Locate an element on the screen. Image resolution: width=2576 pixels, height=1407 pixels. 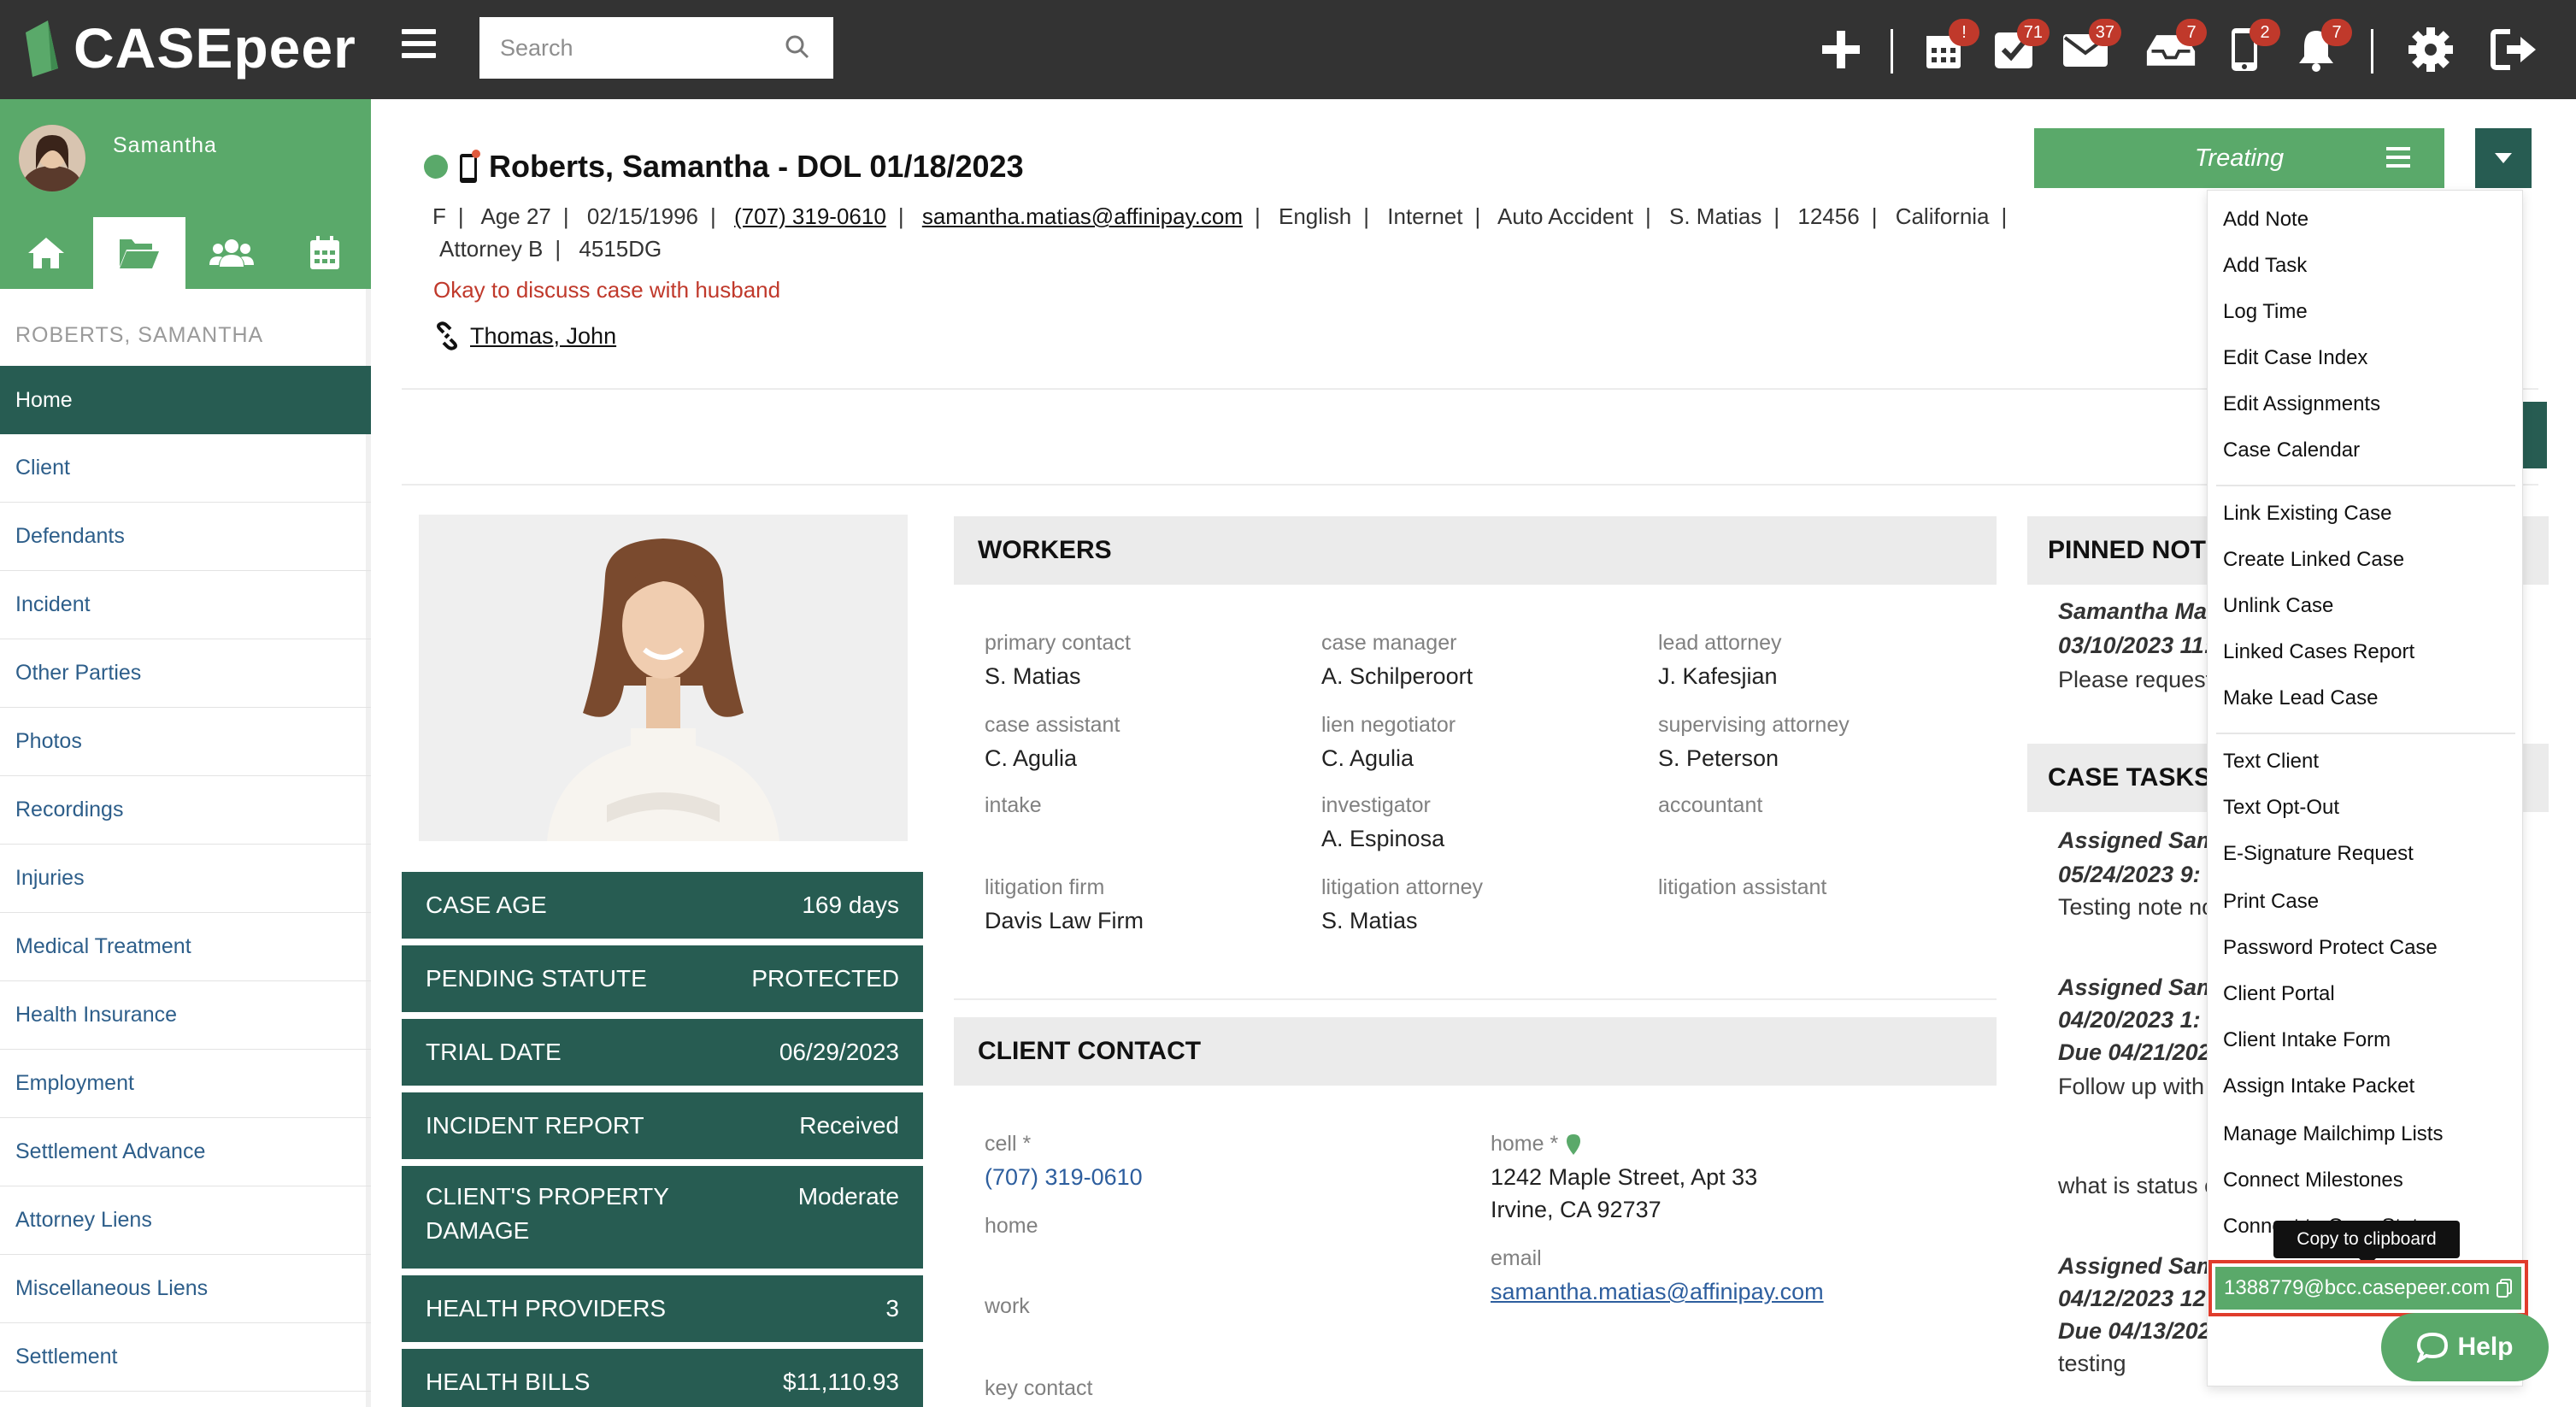
tasks-icon: 71 is located at coordinates (2019, 47).